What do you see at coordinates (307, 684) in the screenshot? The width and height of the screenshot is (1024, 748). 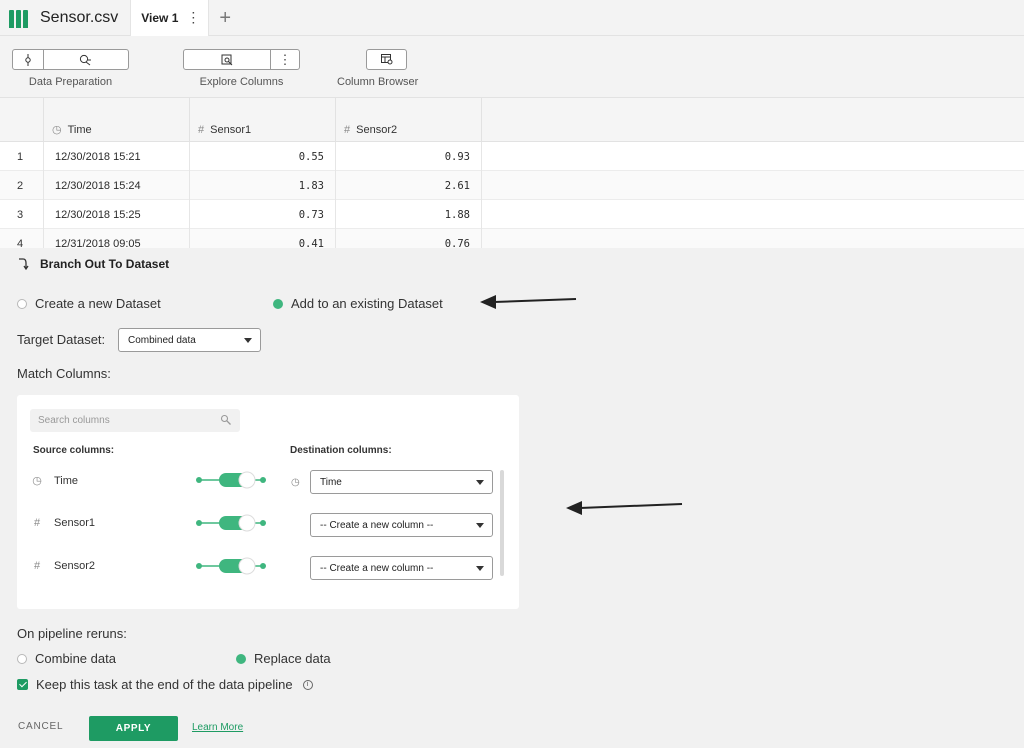 I see `info-icon: i` at bounding box center [307, 684].